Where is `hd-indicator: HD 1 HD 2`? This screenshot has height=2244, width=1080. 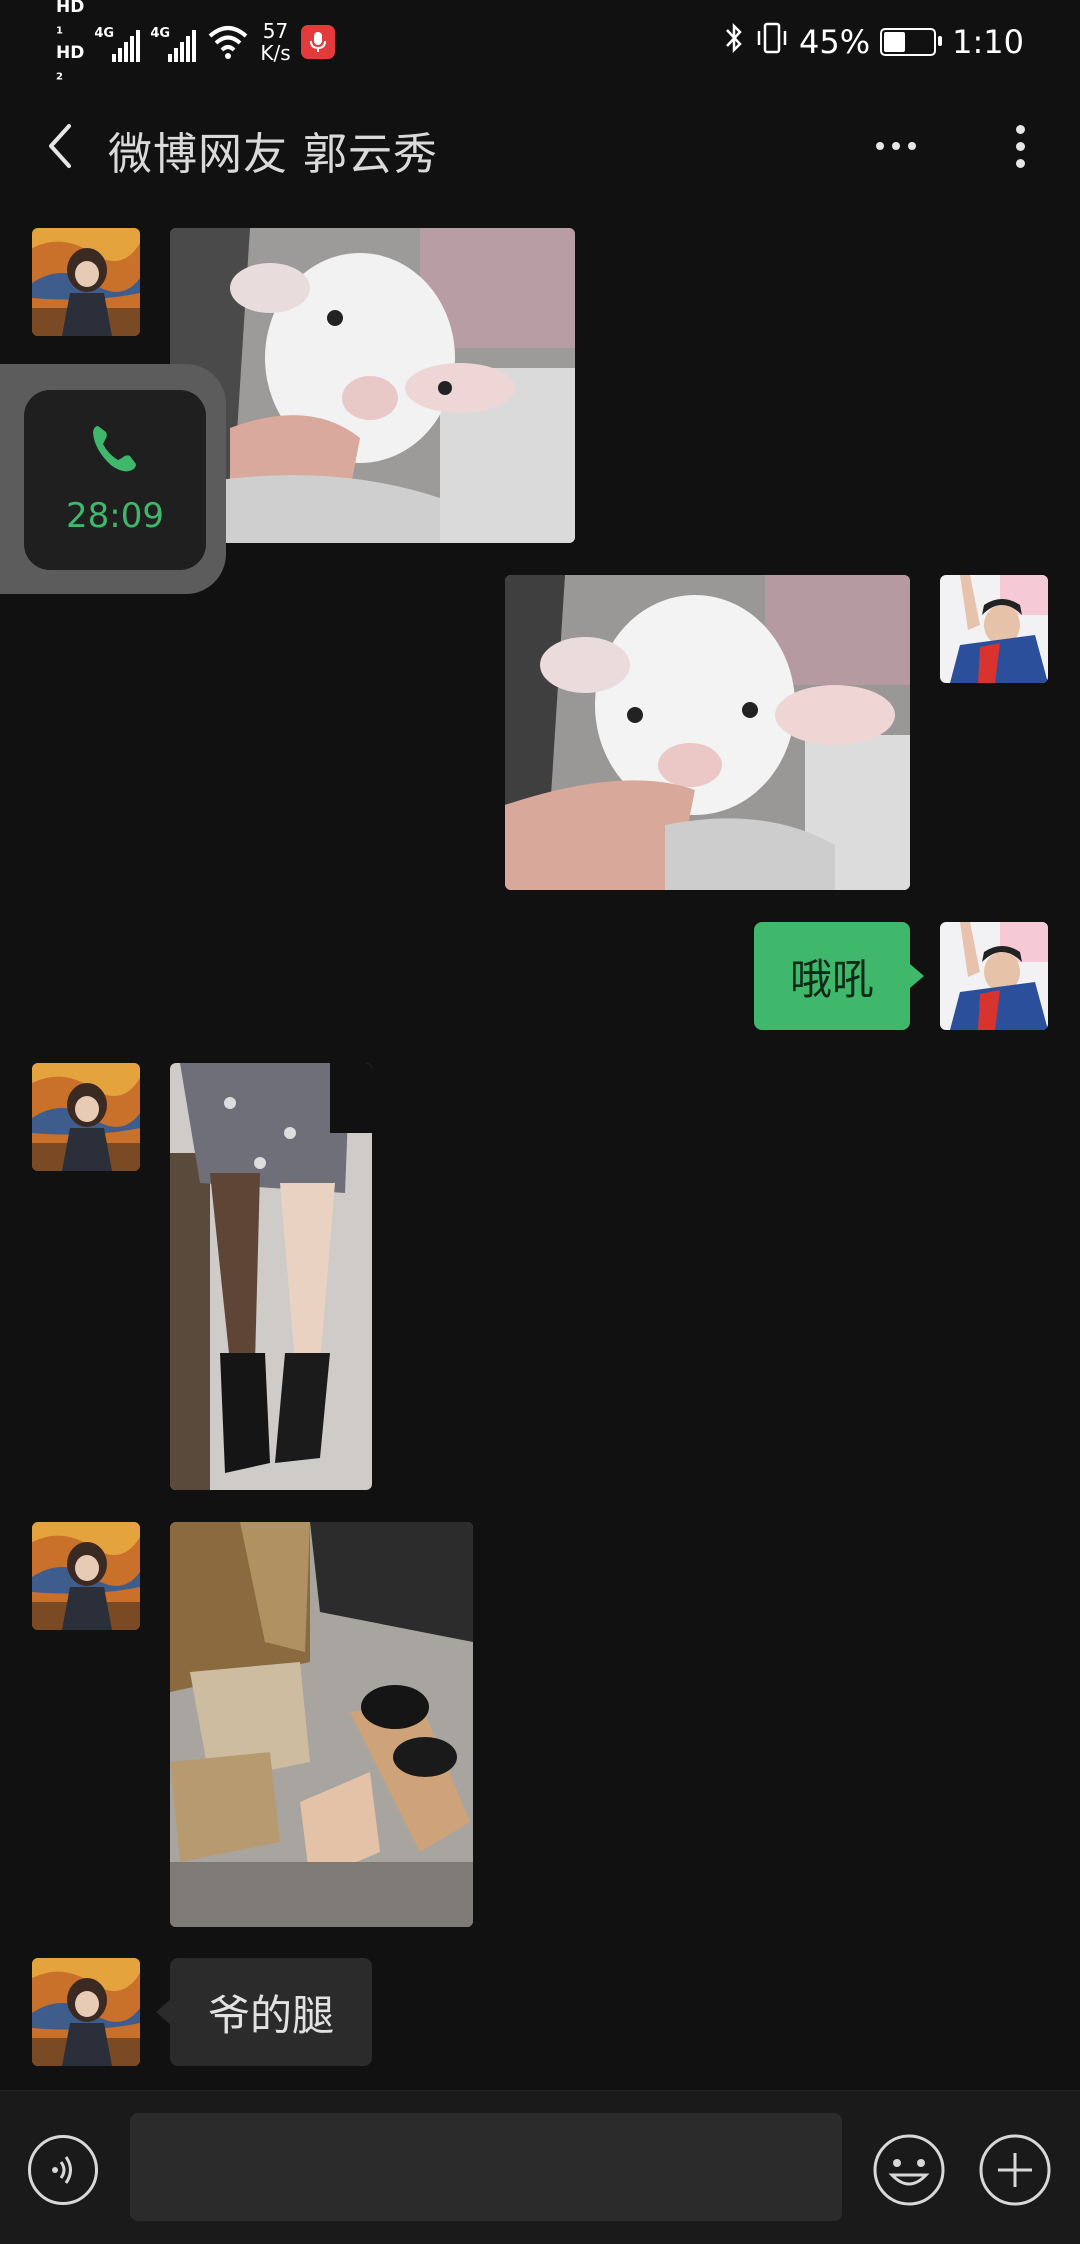 hd-indicator: HD 1 HD 2 is located at coordinates (70, 41).